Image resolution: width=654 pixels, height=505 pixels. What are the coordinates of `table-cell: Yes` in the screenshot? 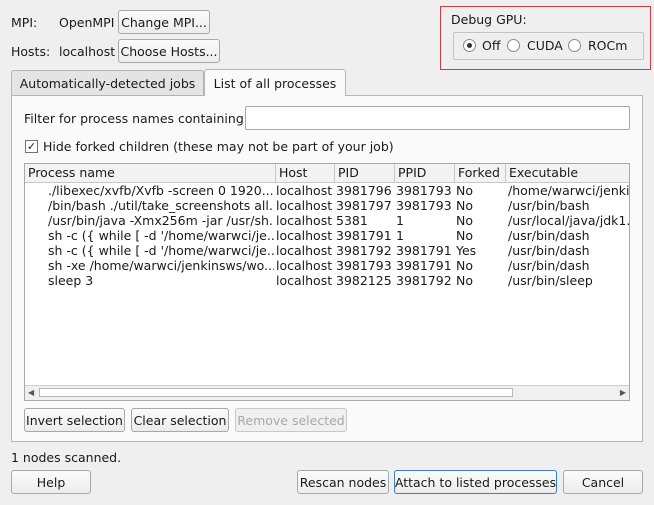 It's located at (466, 250).